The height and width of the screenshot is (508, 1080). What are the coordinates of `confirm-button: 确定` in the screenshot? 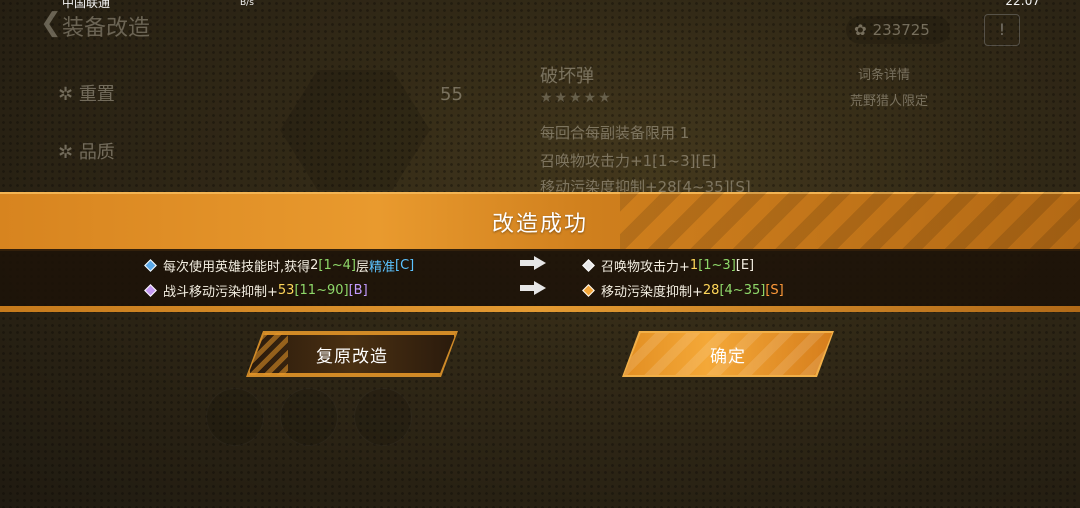 It's located at (728, 354).